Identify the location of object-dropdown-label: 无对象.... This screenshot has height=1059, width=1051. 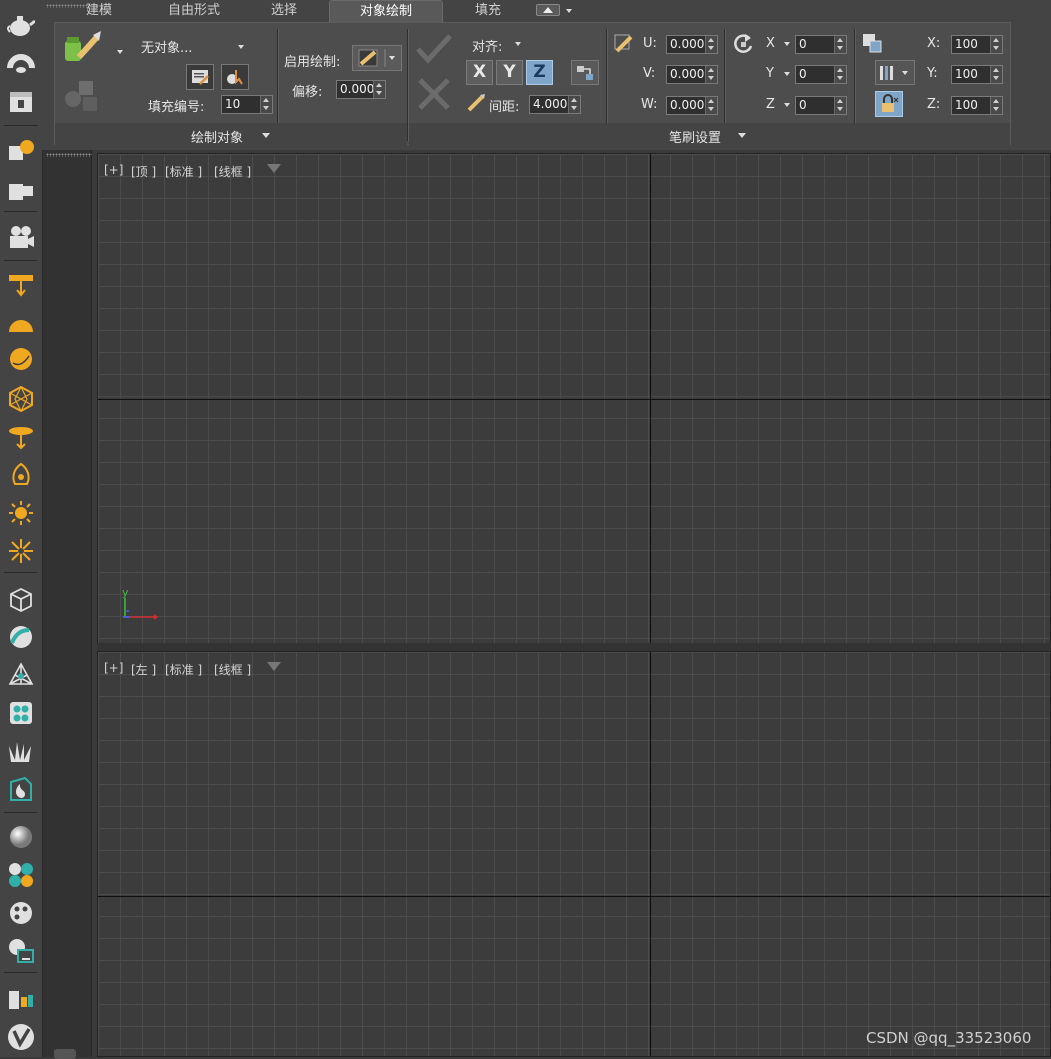
(166, 46).